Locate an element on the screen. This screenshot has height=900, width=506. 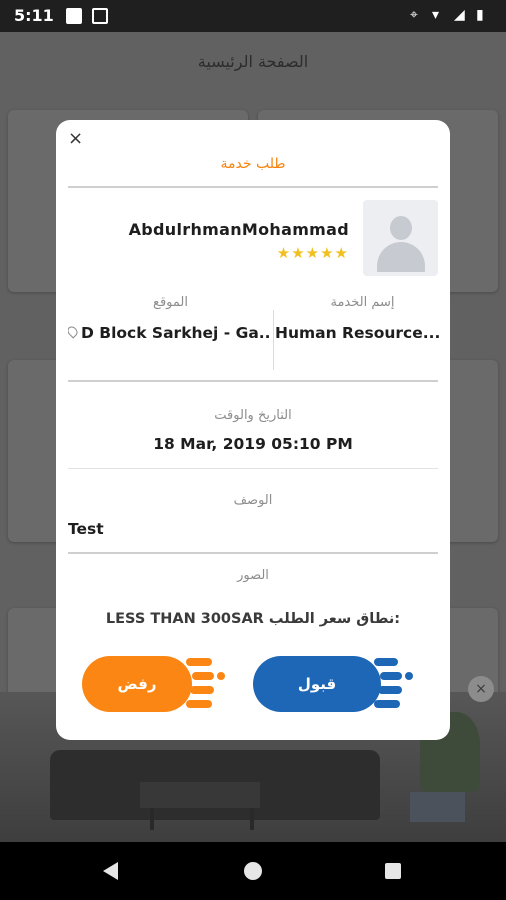
wifi-icon: ▾ is located at coordinates (436, 15).